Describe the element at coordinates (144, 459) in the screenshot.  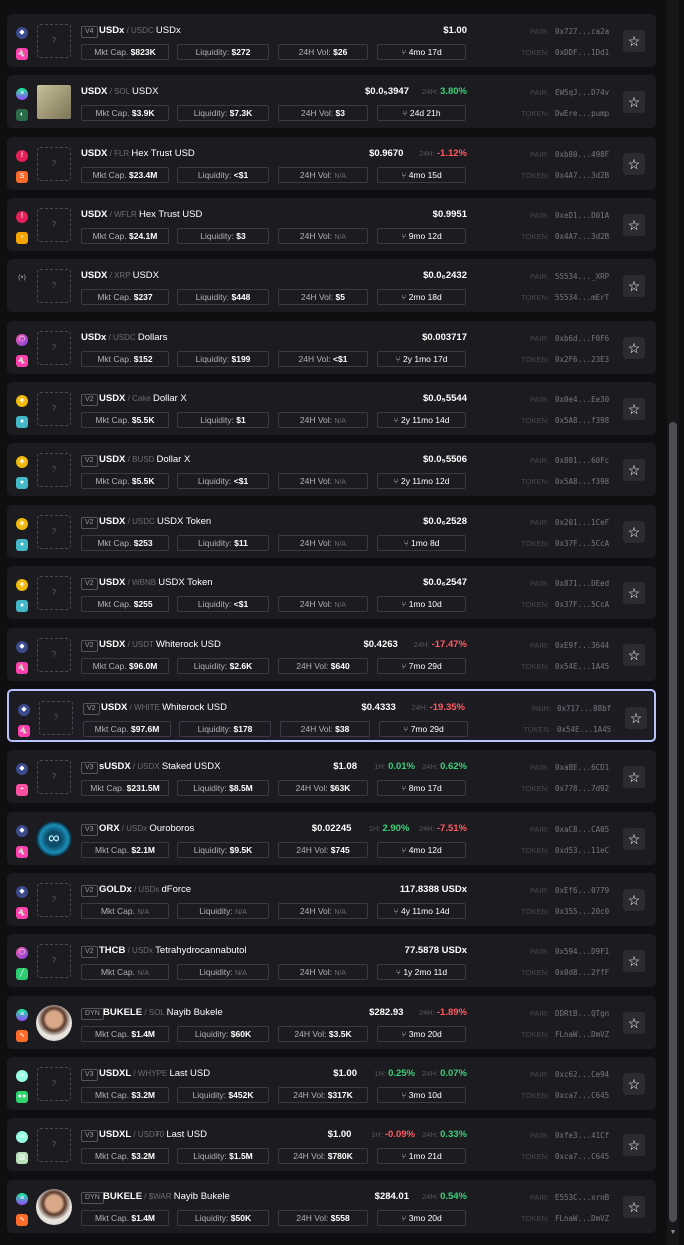
I see `pair-name: USDX / BUSD Dollar X` at that location.